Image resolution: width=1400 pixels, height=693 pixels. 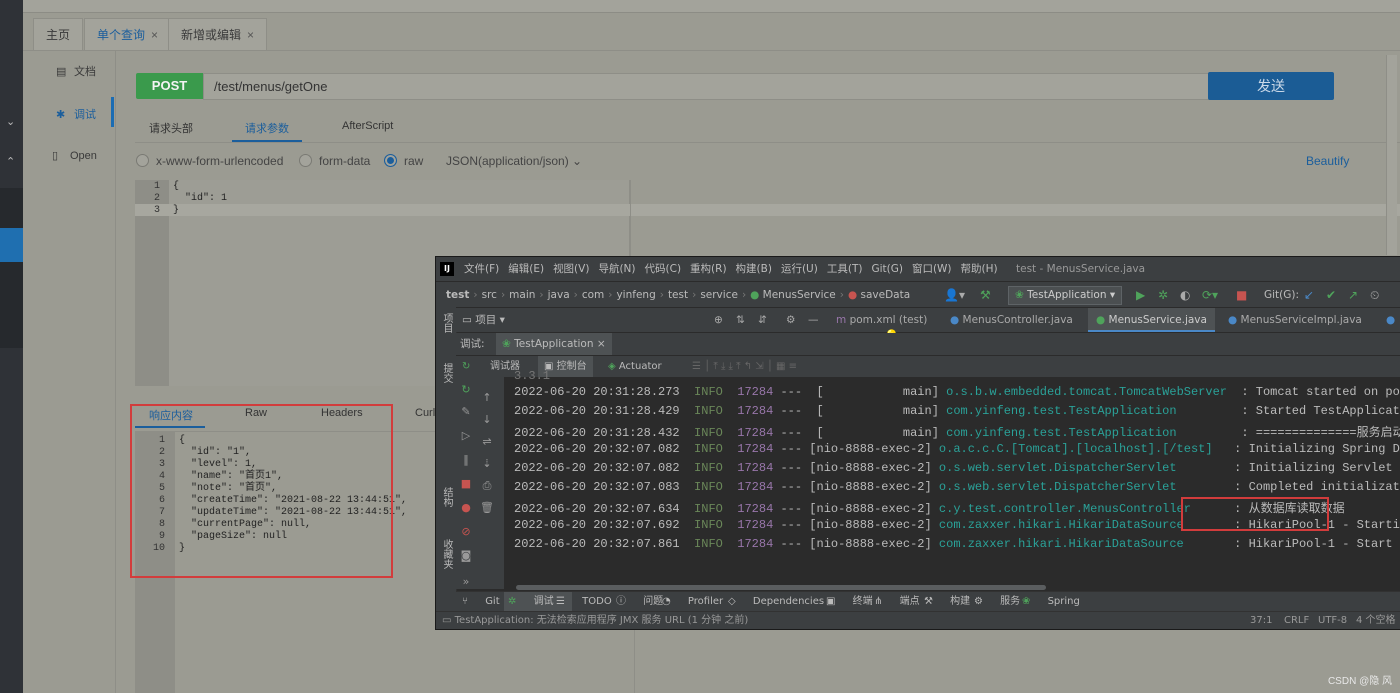 I want to click on menu-file: 文件(F), so click(x=481, y=269).